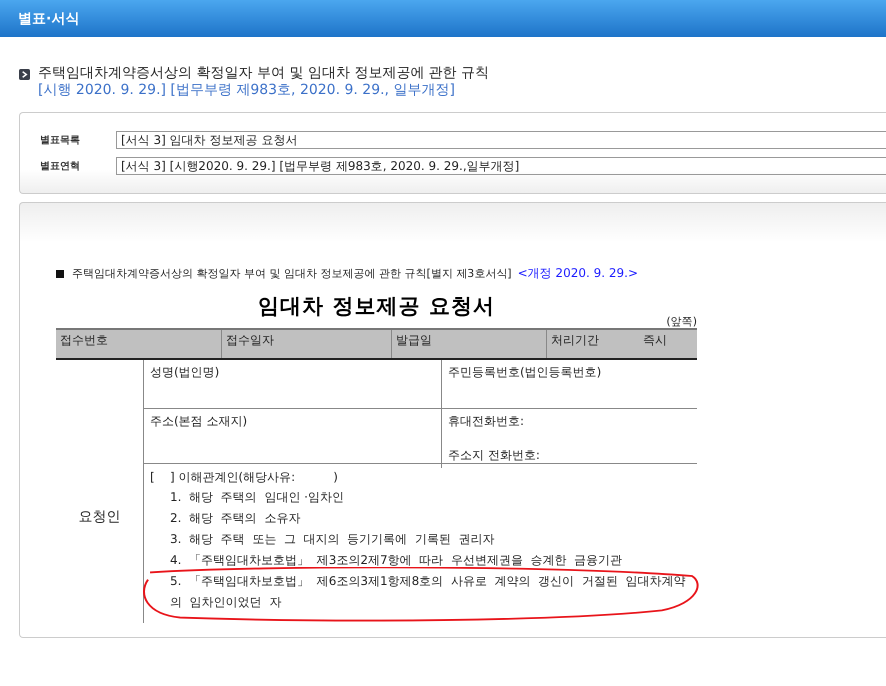  What do you see at coordinates (487, 421) in the screenshot?
I see `field-label: 휴대전화번호:` at bounding box center [487, 421].